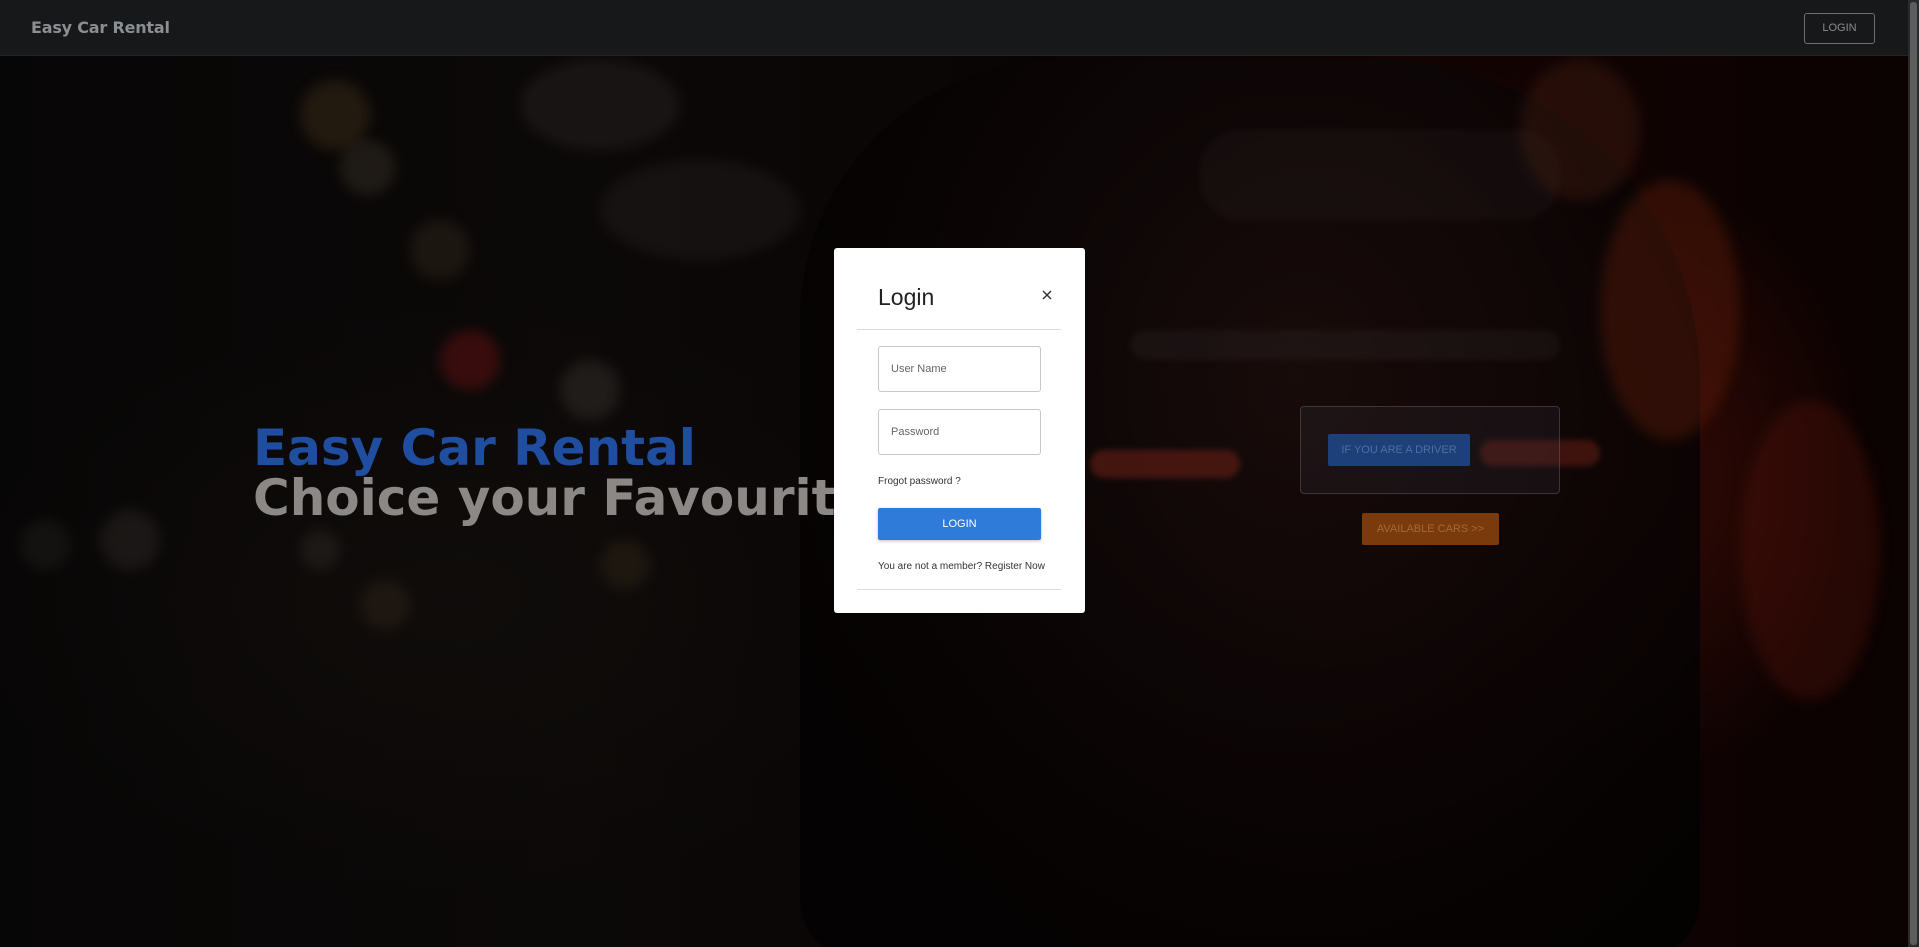 The image size is (1919, 947). I want to click on close-icon, so click(1047, 295).